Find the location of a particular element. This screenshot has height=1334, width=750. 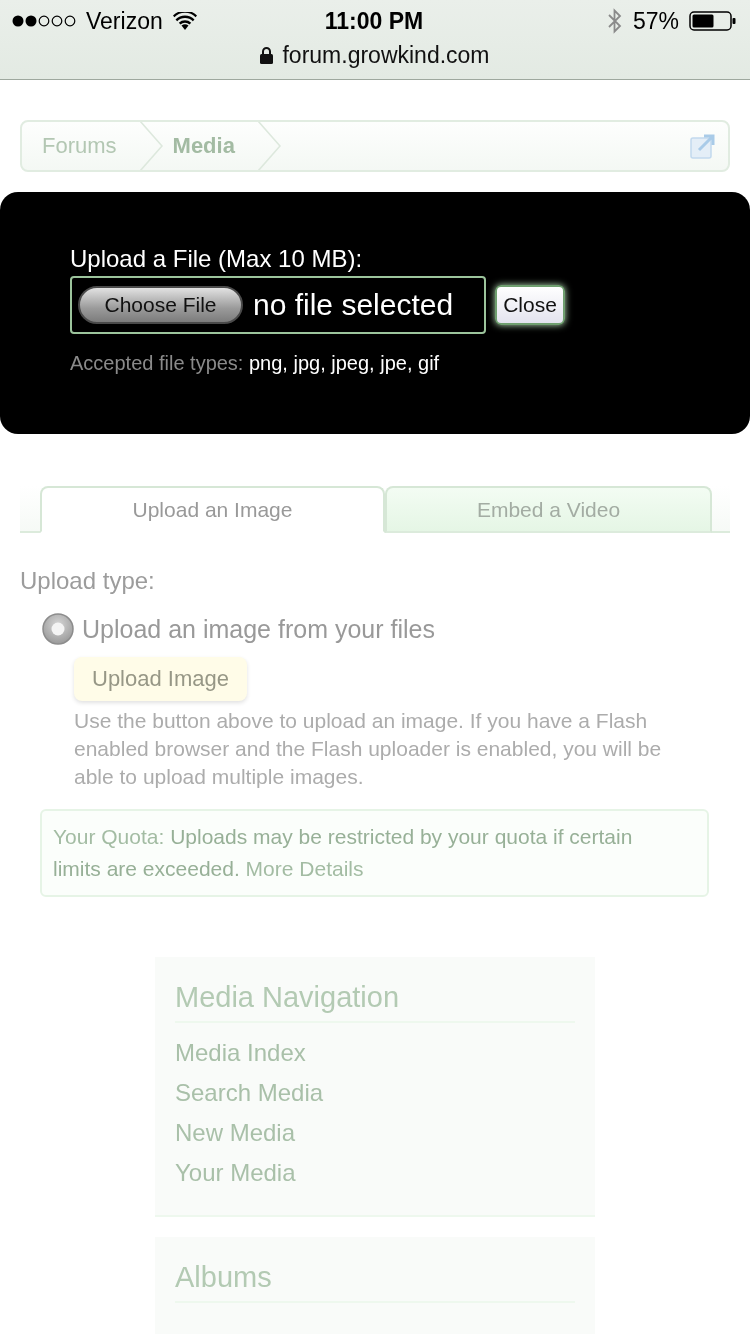

sidebar-link: Search Media is located at coordinates (249, 1093).